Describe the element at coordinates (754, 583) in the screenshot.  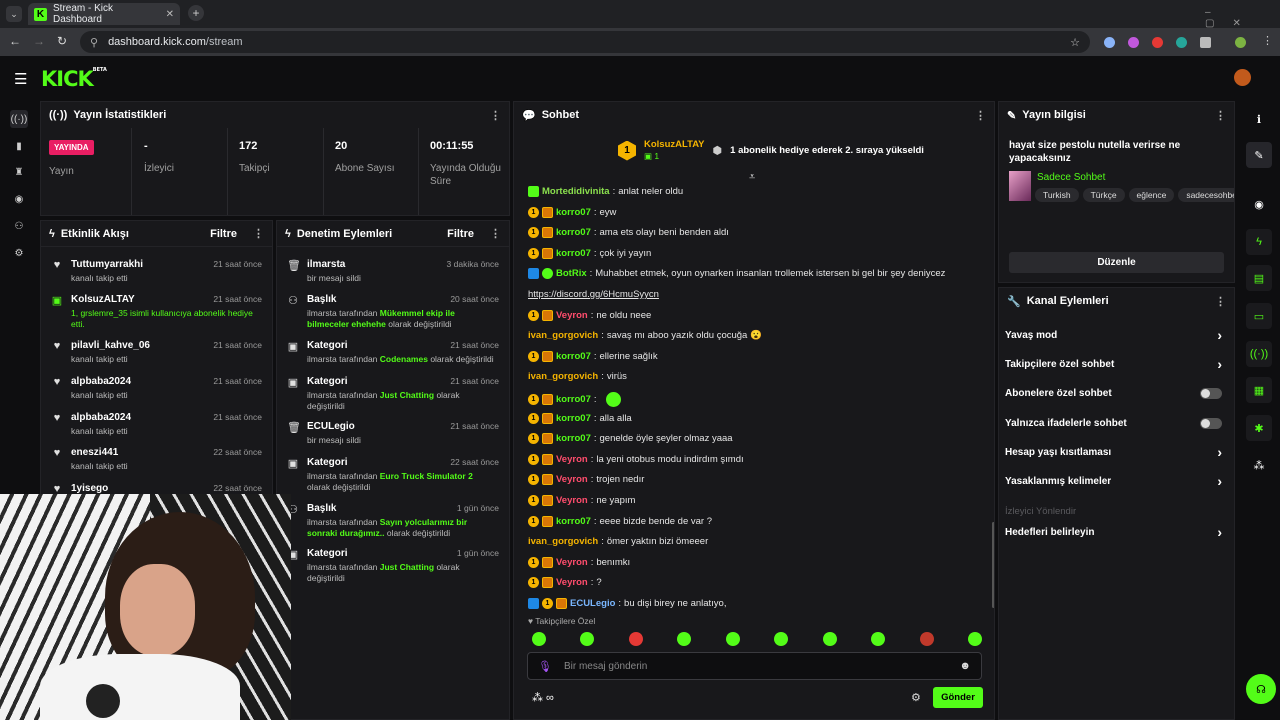
I see `chat-message: 1 Veyron:?` at that location.